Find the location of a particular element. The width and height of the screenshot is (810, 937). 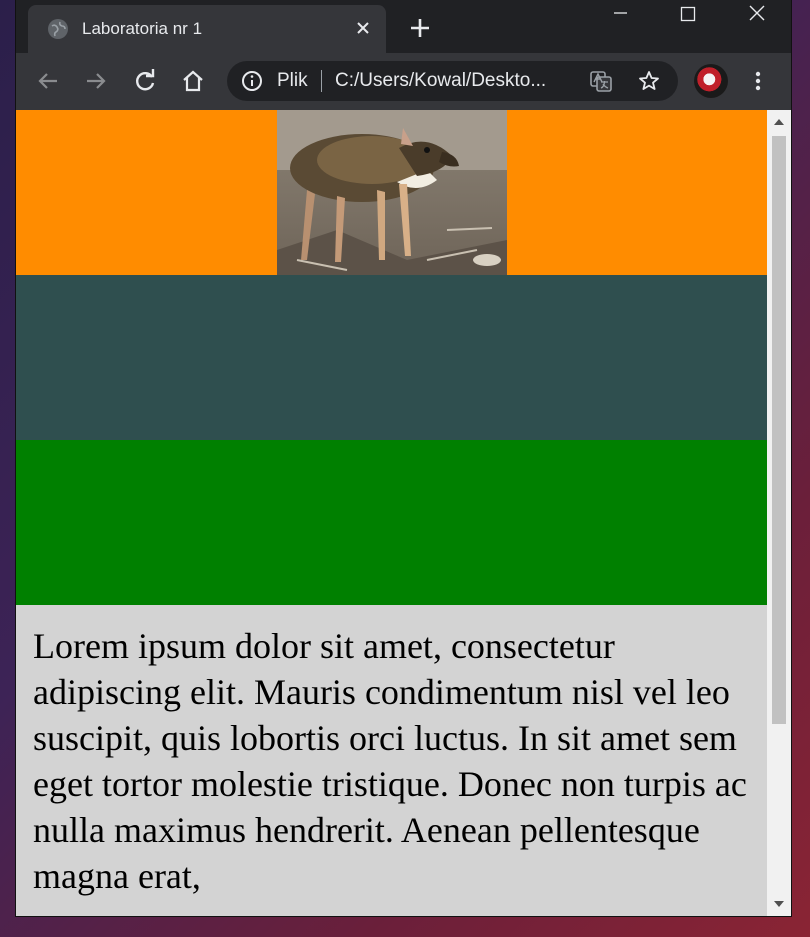

plus-icon is located at coordinates (420, 28).